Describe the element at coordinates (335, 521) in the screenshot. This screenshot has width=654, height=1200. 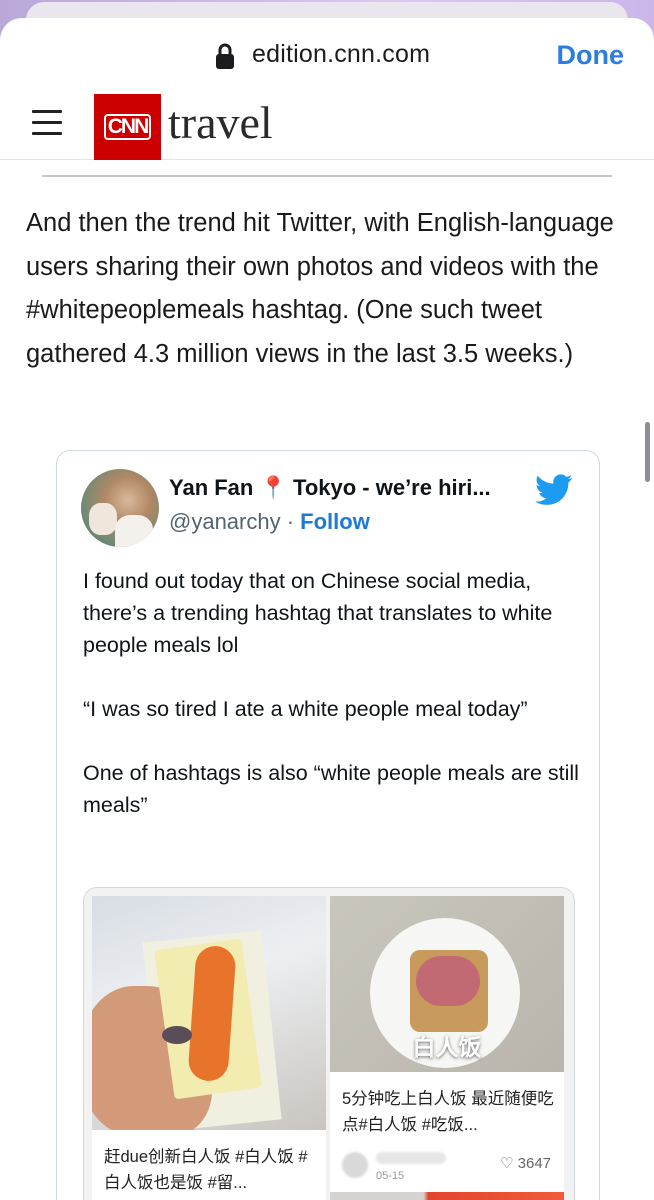
I see `follow-button: Follow` at that location.